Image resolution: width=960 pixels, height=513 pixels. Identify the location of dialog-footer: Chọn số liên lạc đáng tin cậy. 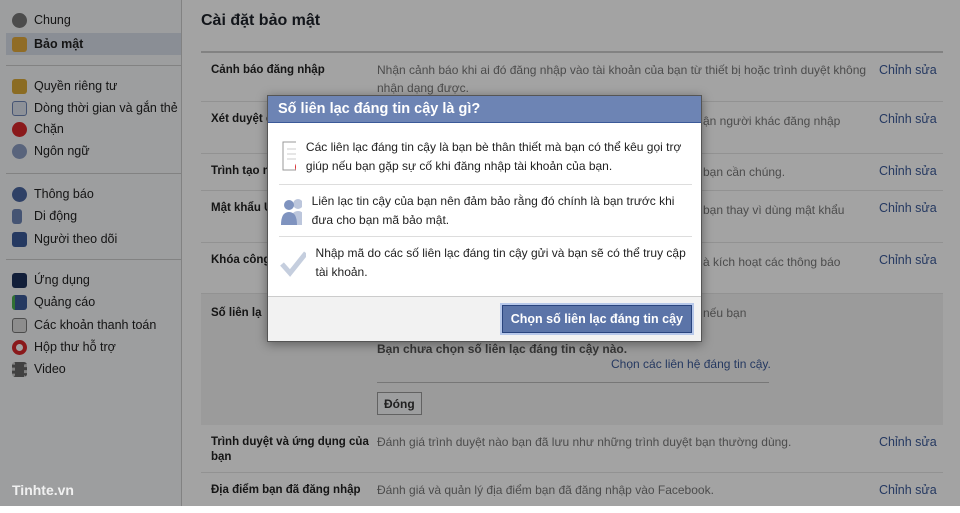
(484, 318).